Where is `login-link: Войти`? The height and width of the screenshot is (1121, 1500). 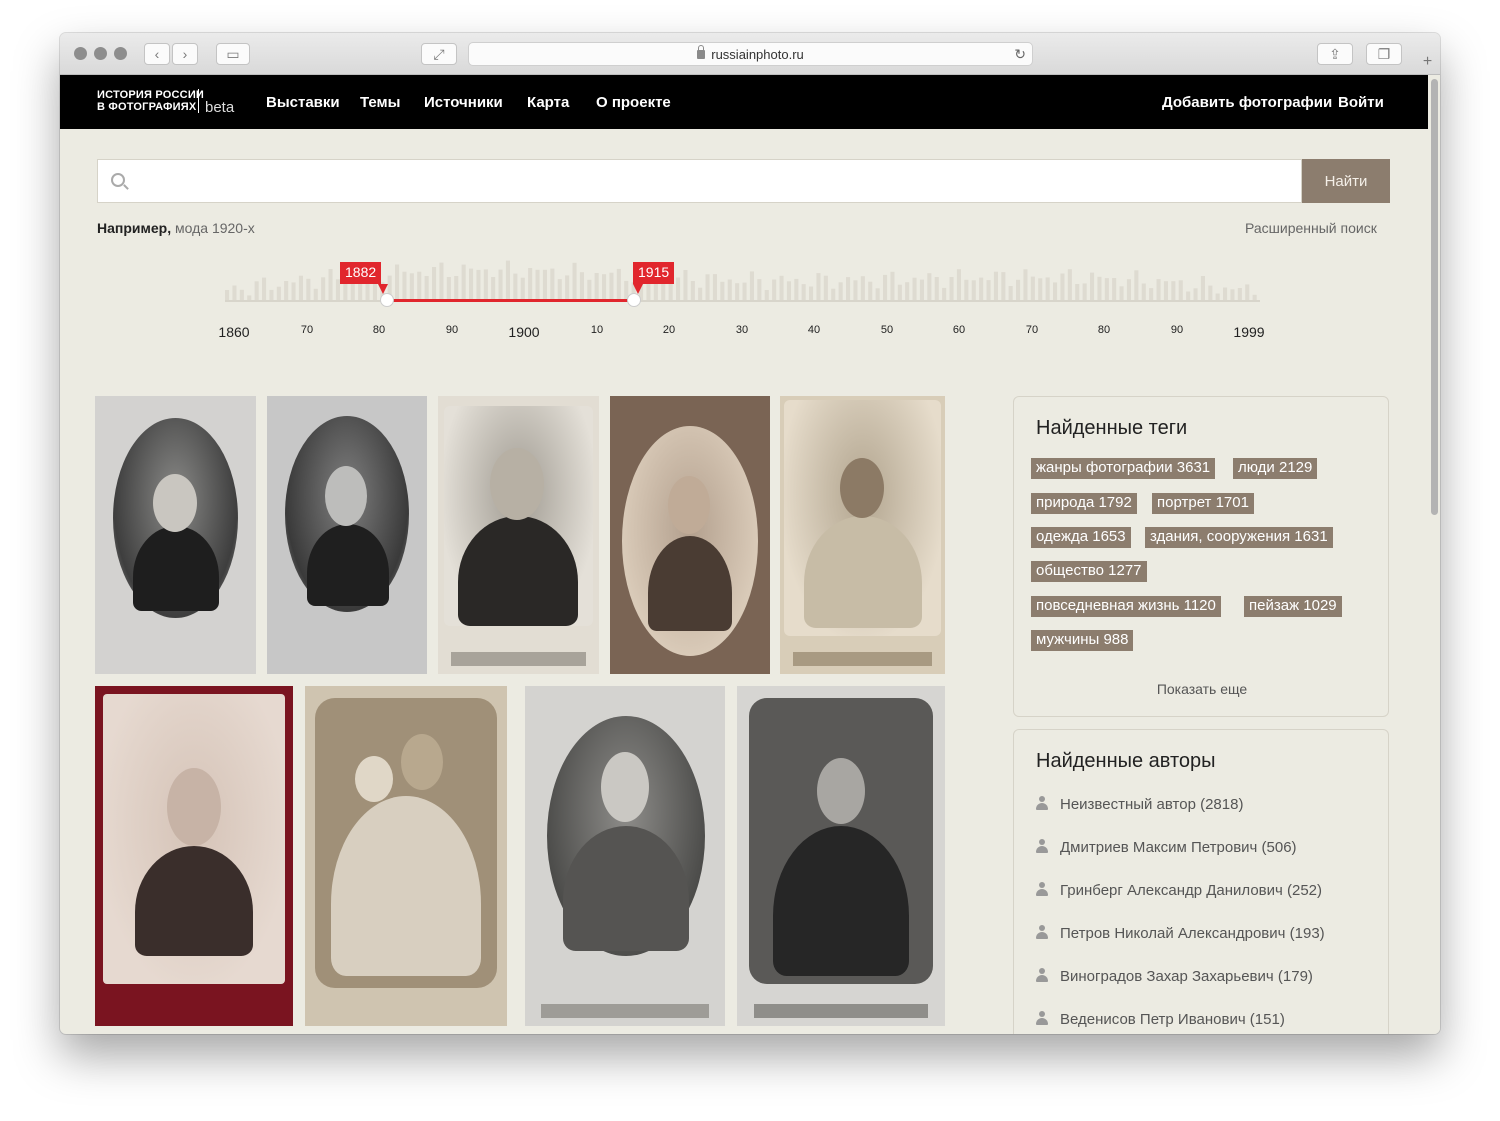
login-link: Войти is located at coordinates (1361, 102).